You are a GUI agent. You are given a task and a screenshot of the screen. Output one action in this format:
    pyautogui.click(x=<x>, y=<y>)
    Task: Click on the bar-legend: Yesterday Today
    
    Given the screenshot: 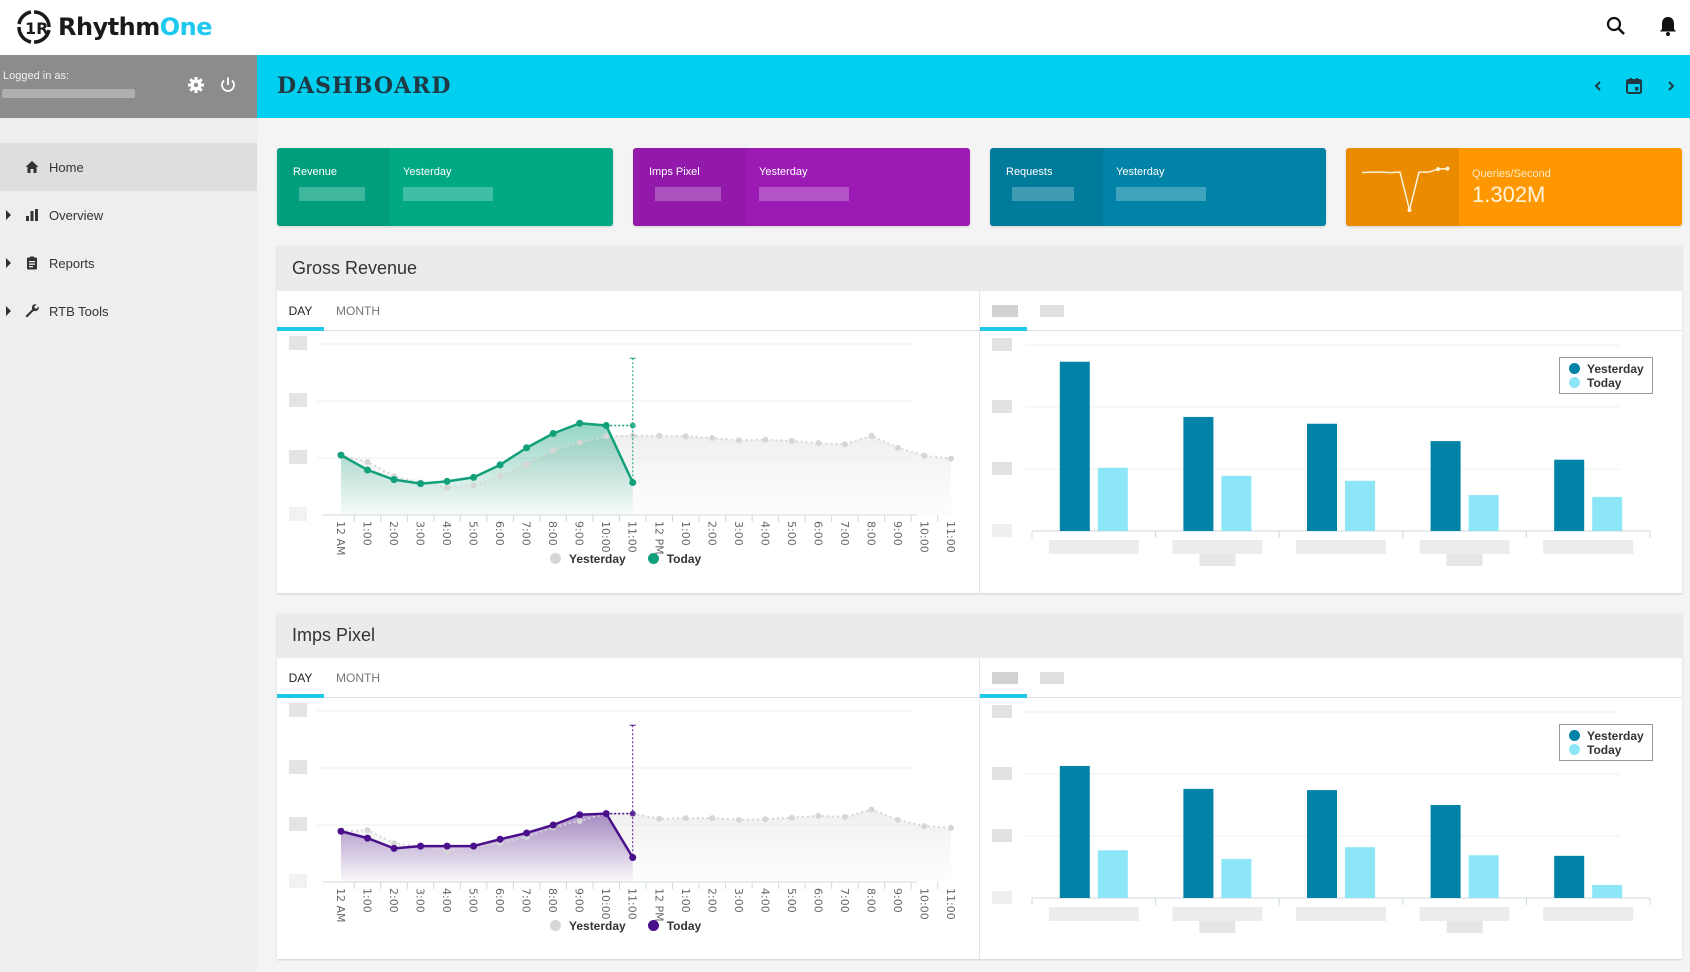 What is the action you would take?
    pyautogui.click(x=1606, y=375)
    